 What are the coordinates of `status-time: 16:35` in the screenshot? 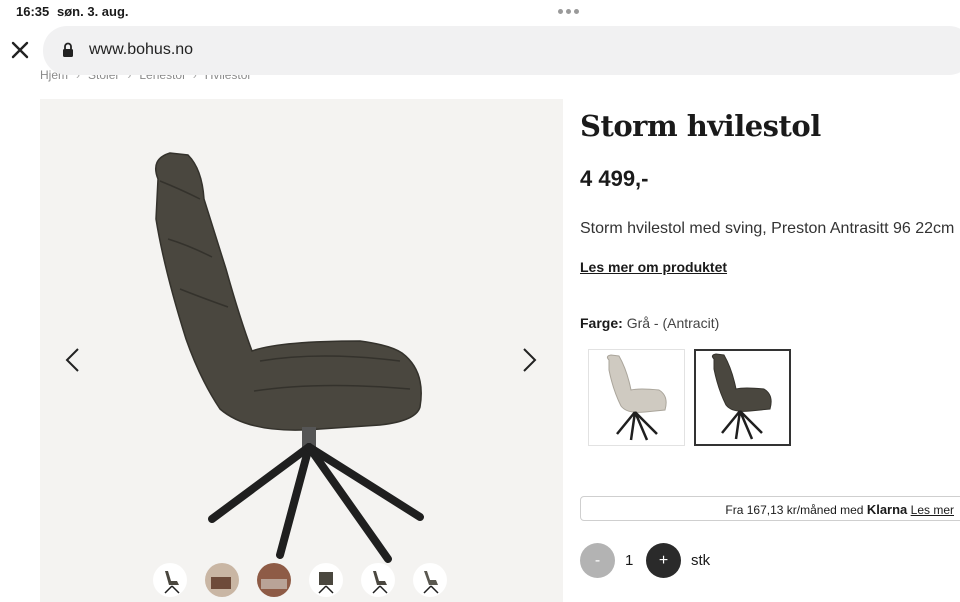 It's located at (33, 11).